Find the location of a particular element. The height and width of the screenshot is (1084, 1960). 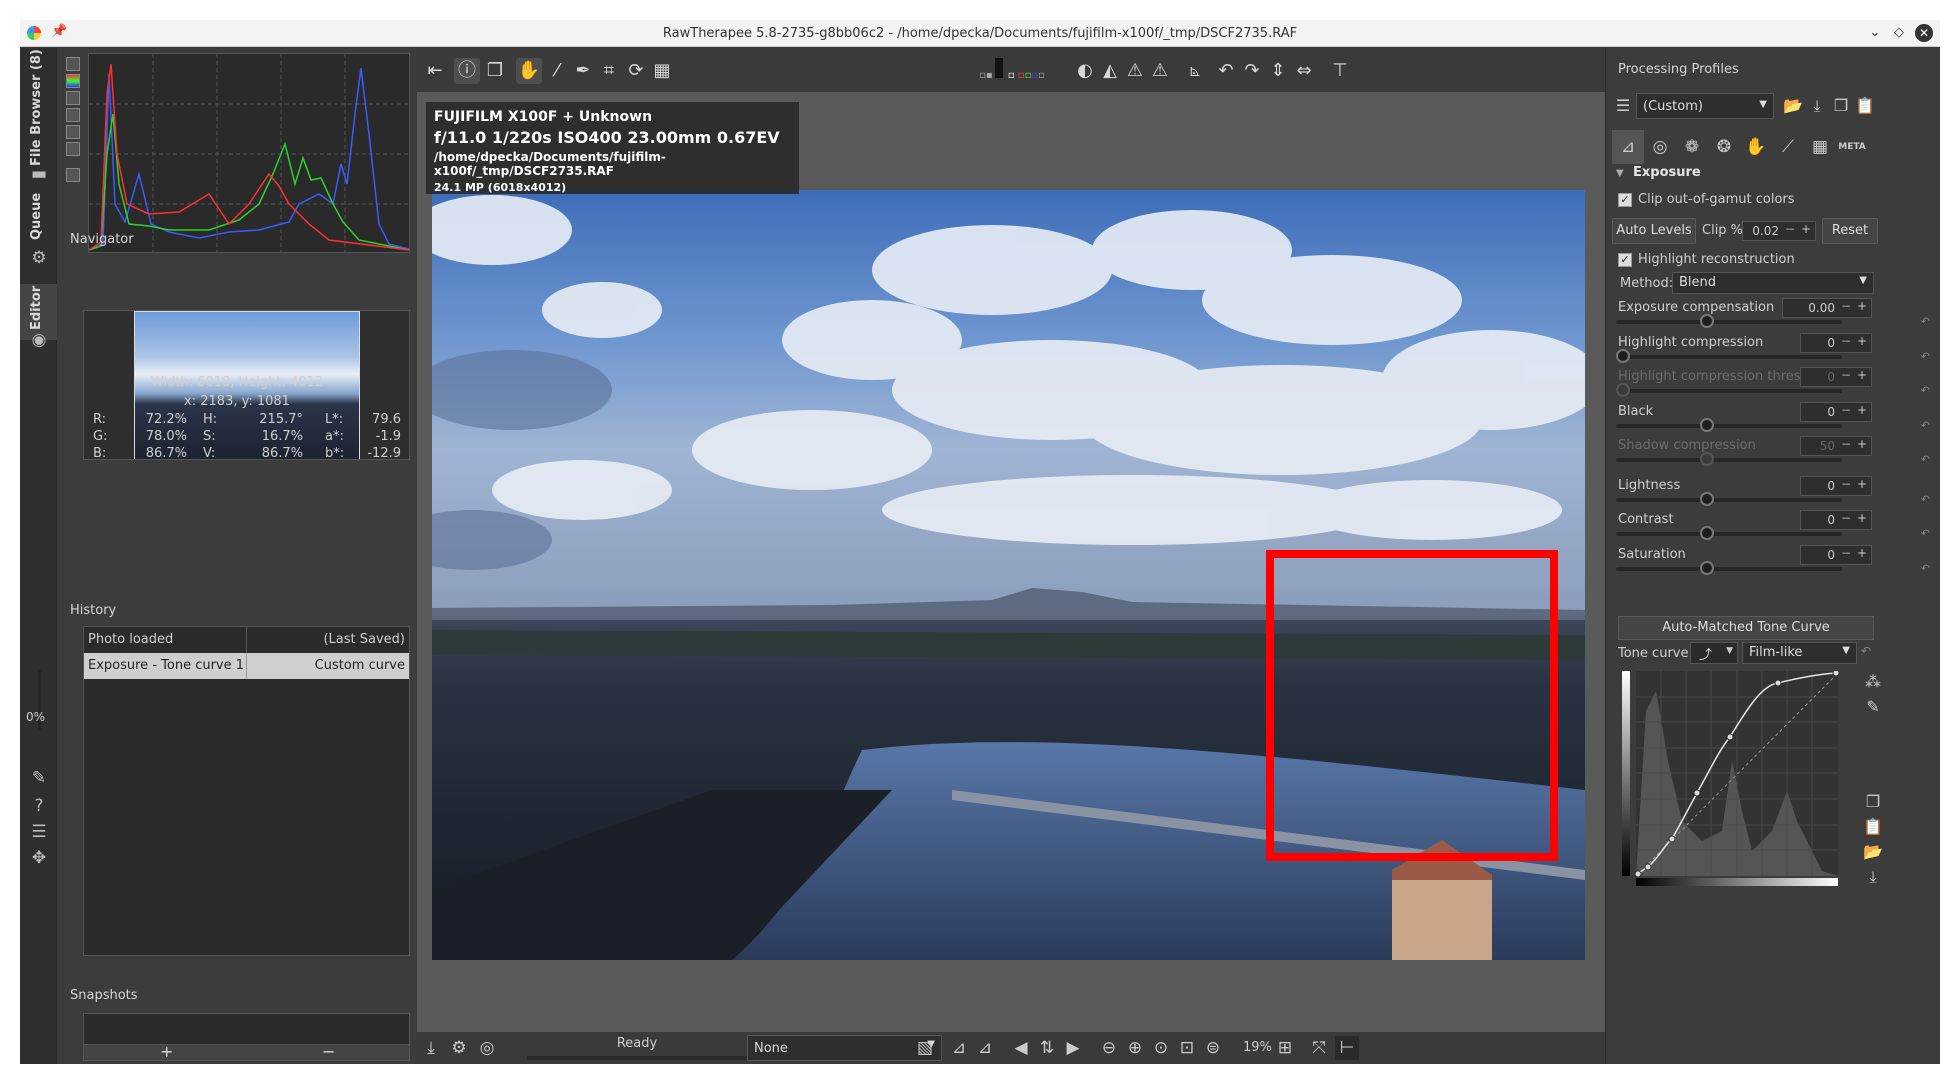

fullscreen-icon: ⤧ is located at coordinates (1319, 1048).